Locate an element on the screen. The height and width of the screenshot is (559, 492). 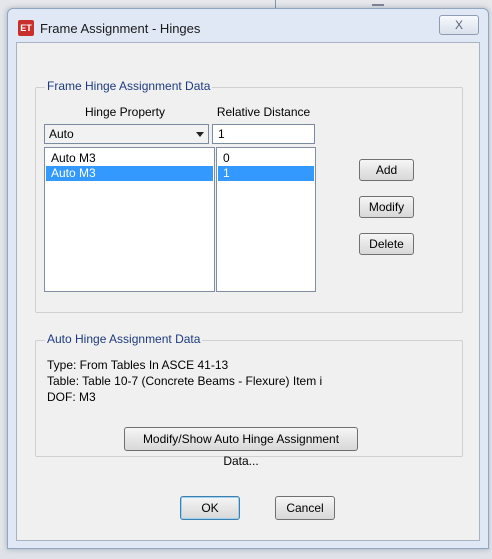
frame-hinge-assignment-title: Frame Hinge Assignment Data is located at coordinates (129, 86).